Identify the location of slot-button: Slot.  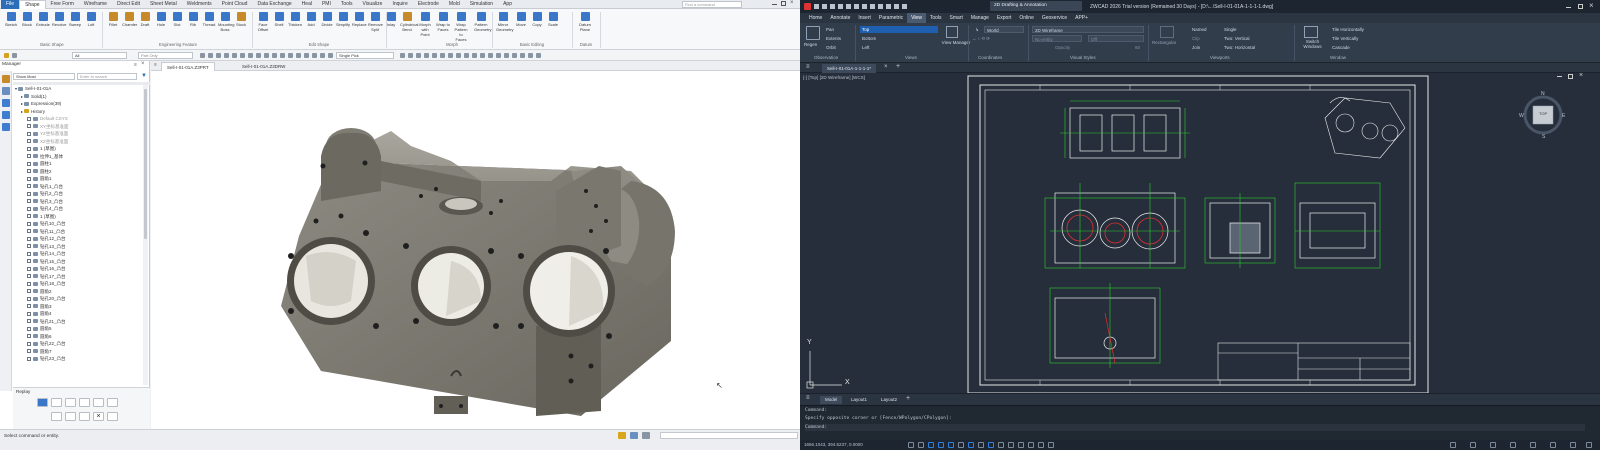
(177, 19).